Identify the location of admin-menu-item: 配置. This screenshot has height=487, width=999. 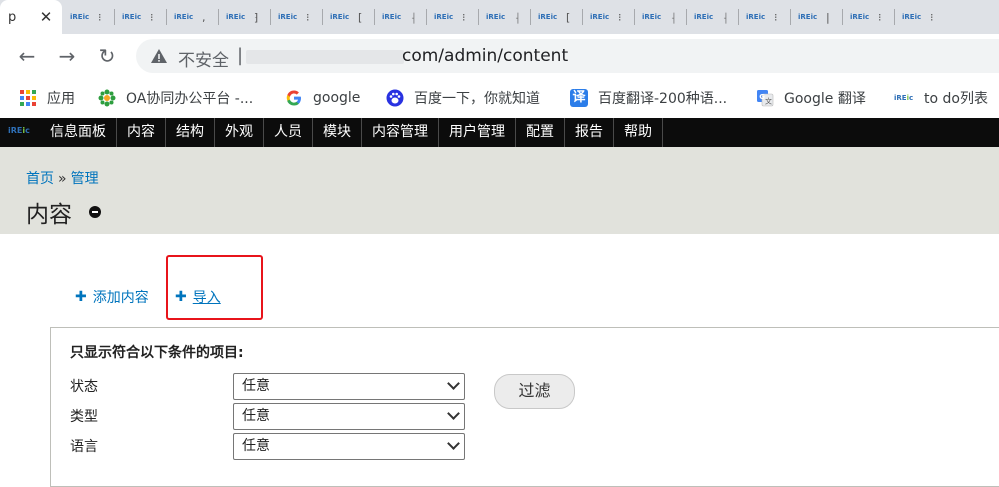
(539, 132).